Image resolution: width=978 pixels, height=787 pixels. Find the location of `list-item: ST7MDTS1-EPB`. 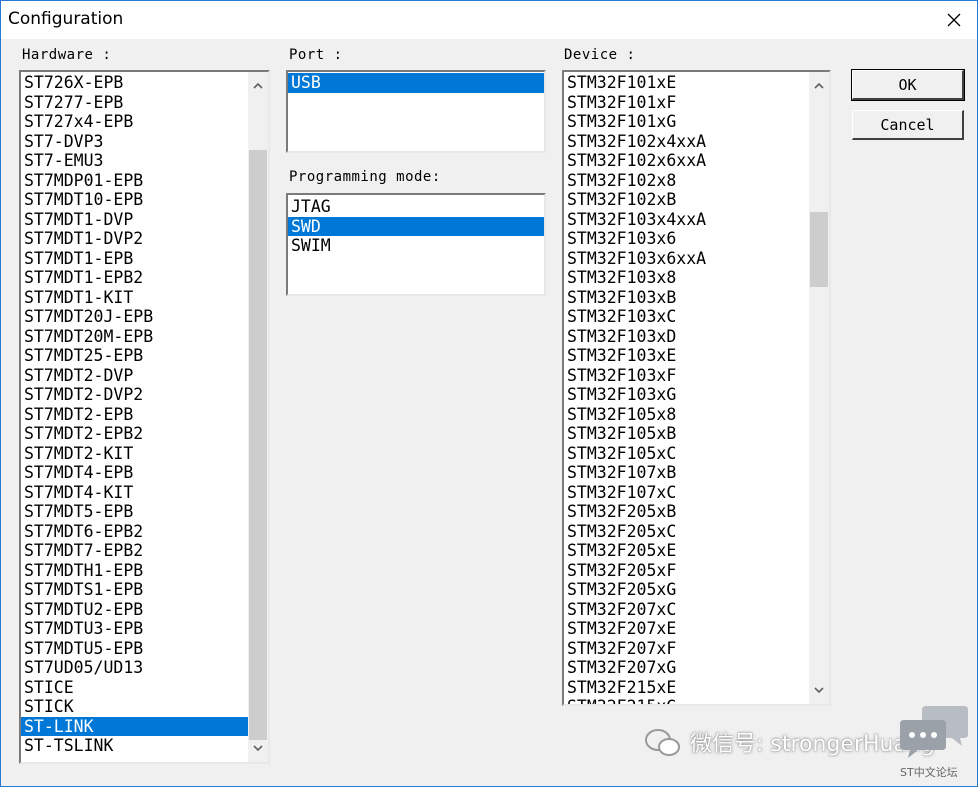

list-item: ST7MDTS1-EPB is located at coordinates (144, 590).